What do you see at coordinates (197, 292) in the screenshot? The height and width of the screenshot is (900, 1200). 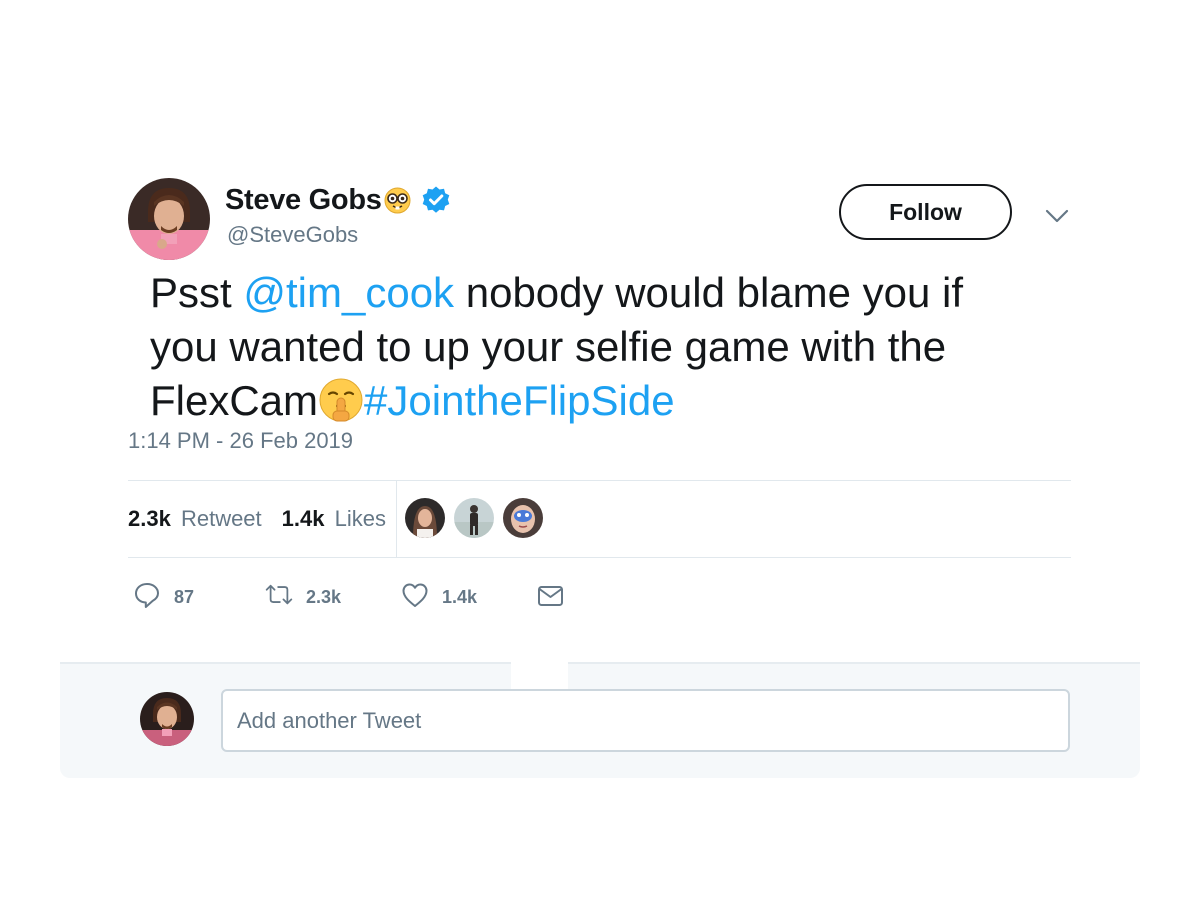 I see `tweet-text-part: Psst` at bounding box center [197, 292].